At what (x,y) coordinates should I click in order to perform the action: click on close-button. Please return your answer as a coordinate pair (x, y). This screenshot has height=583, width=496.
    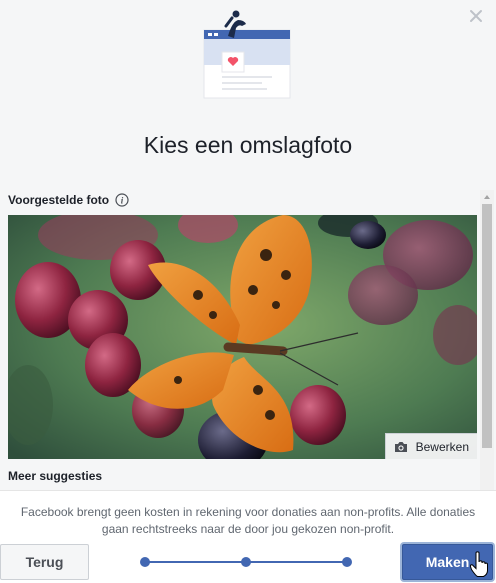
    Looking at the image, I should click on (476, 16).